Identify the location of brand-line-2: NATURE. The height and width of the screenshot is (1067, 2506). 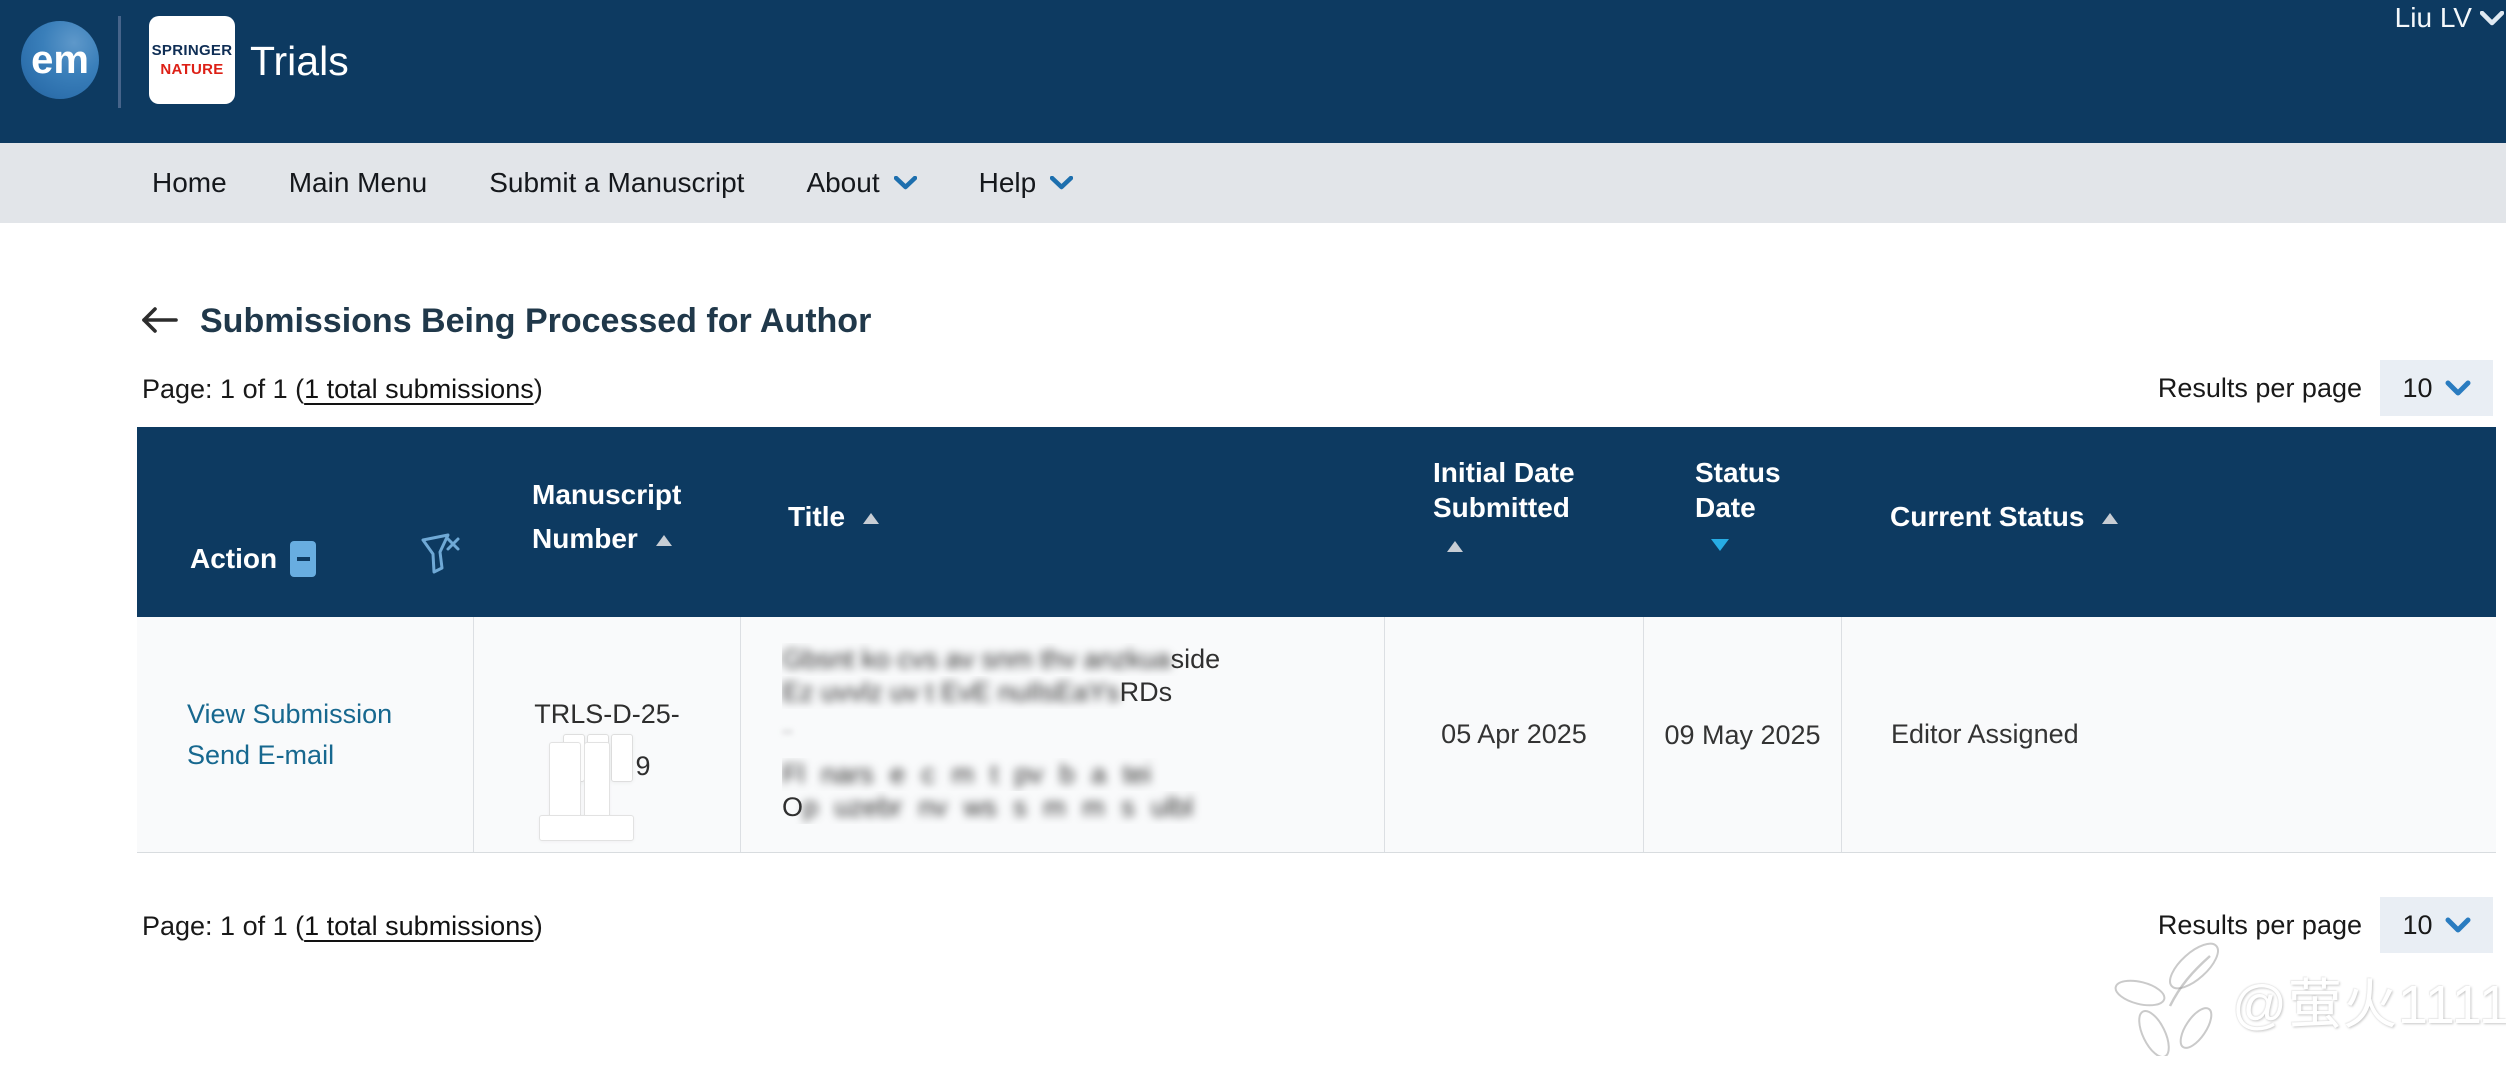
(192, 69).